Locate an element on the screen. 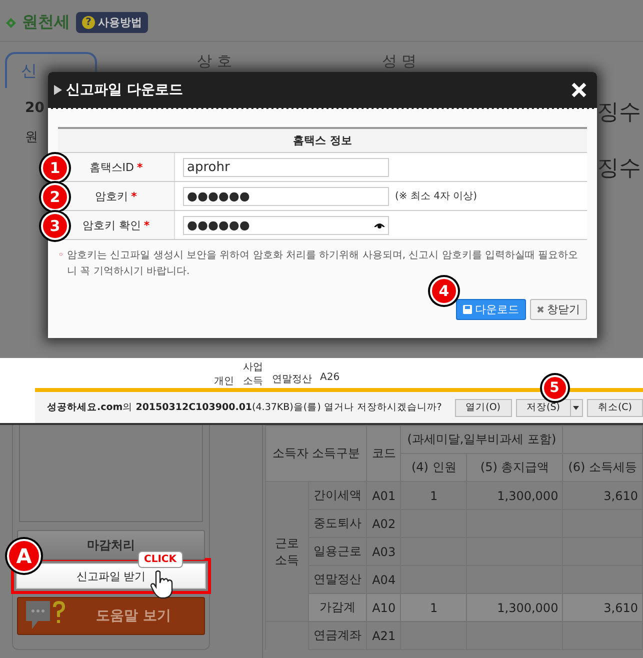 This screenshot has height=658, width=643. field-label: 홈택스ID is located at coordinates (111, 167).